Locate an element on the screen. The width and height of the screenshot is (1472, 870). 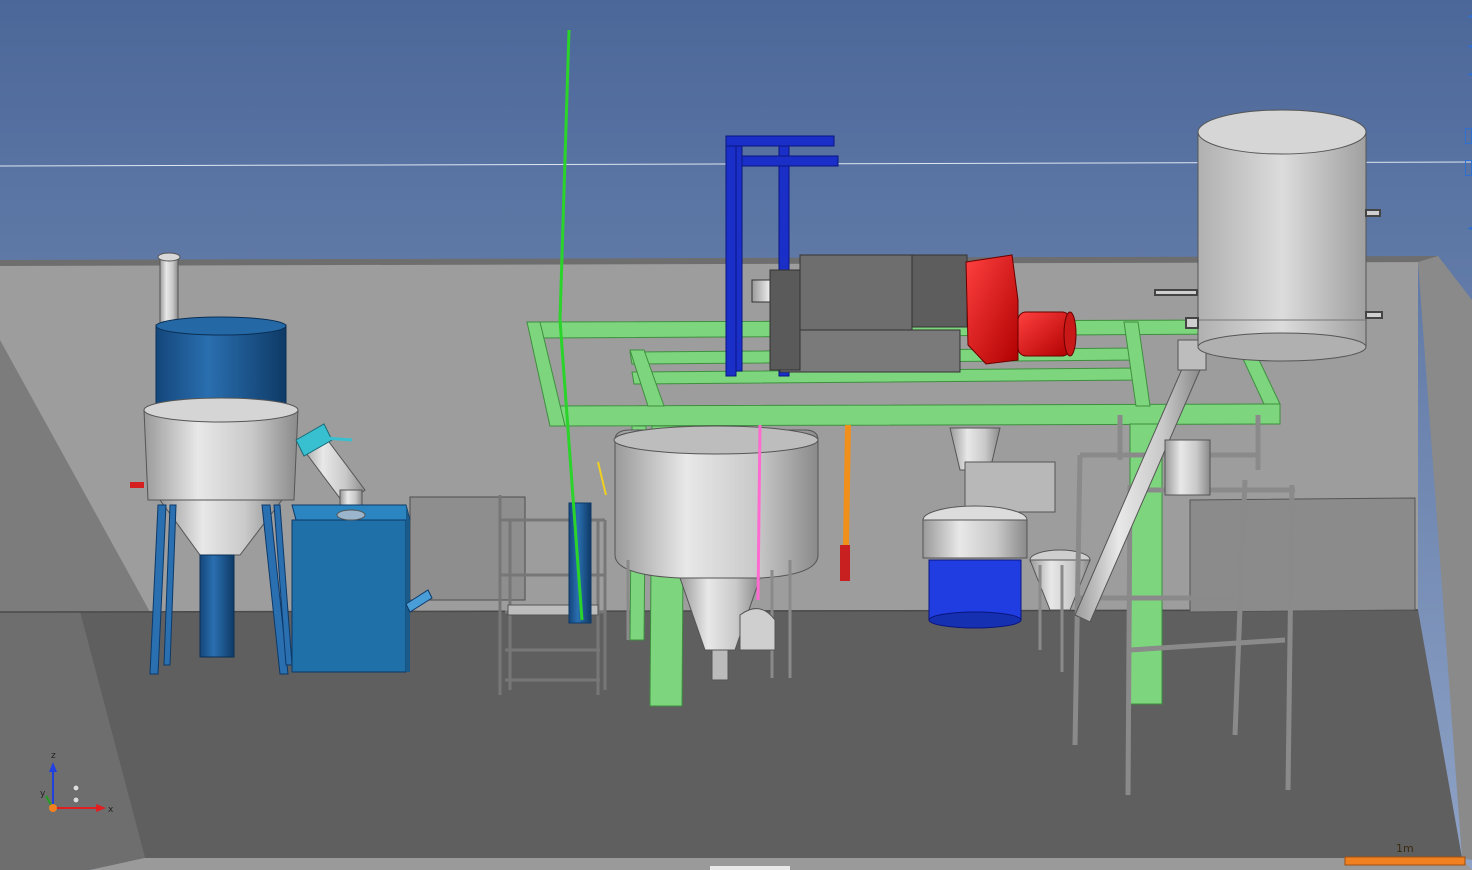
bottom-tab is located at coordinates (750, 868).